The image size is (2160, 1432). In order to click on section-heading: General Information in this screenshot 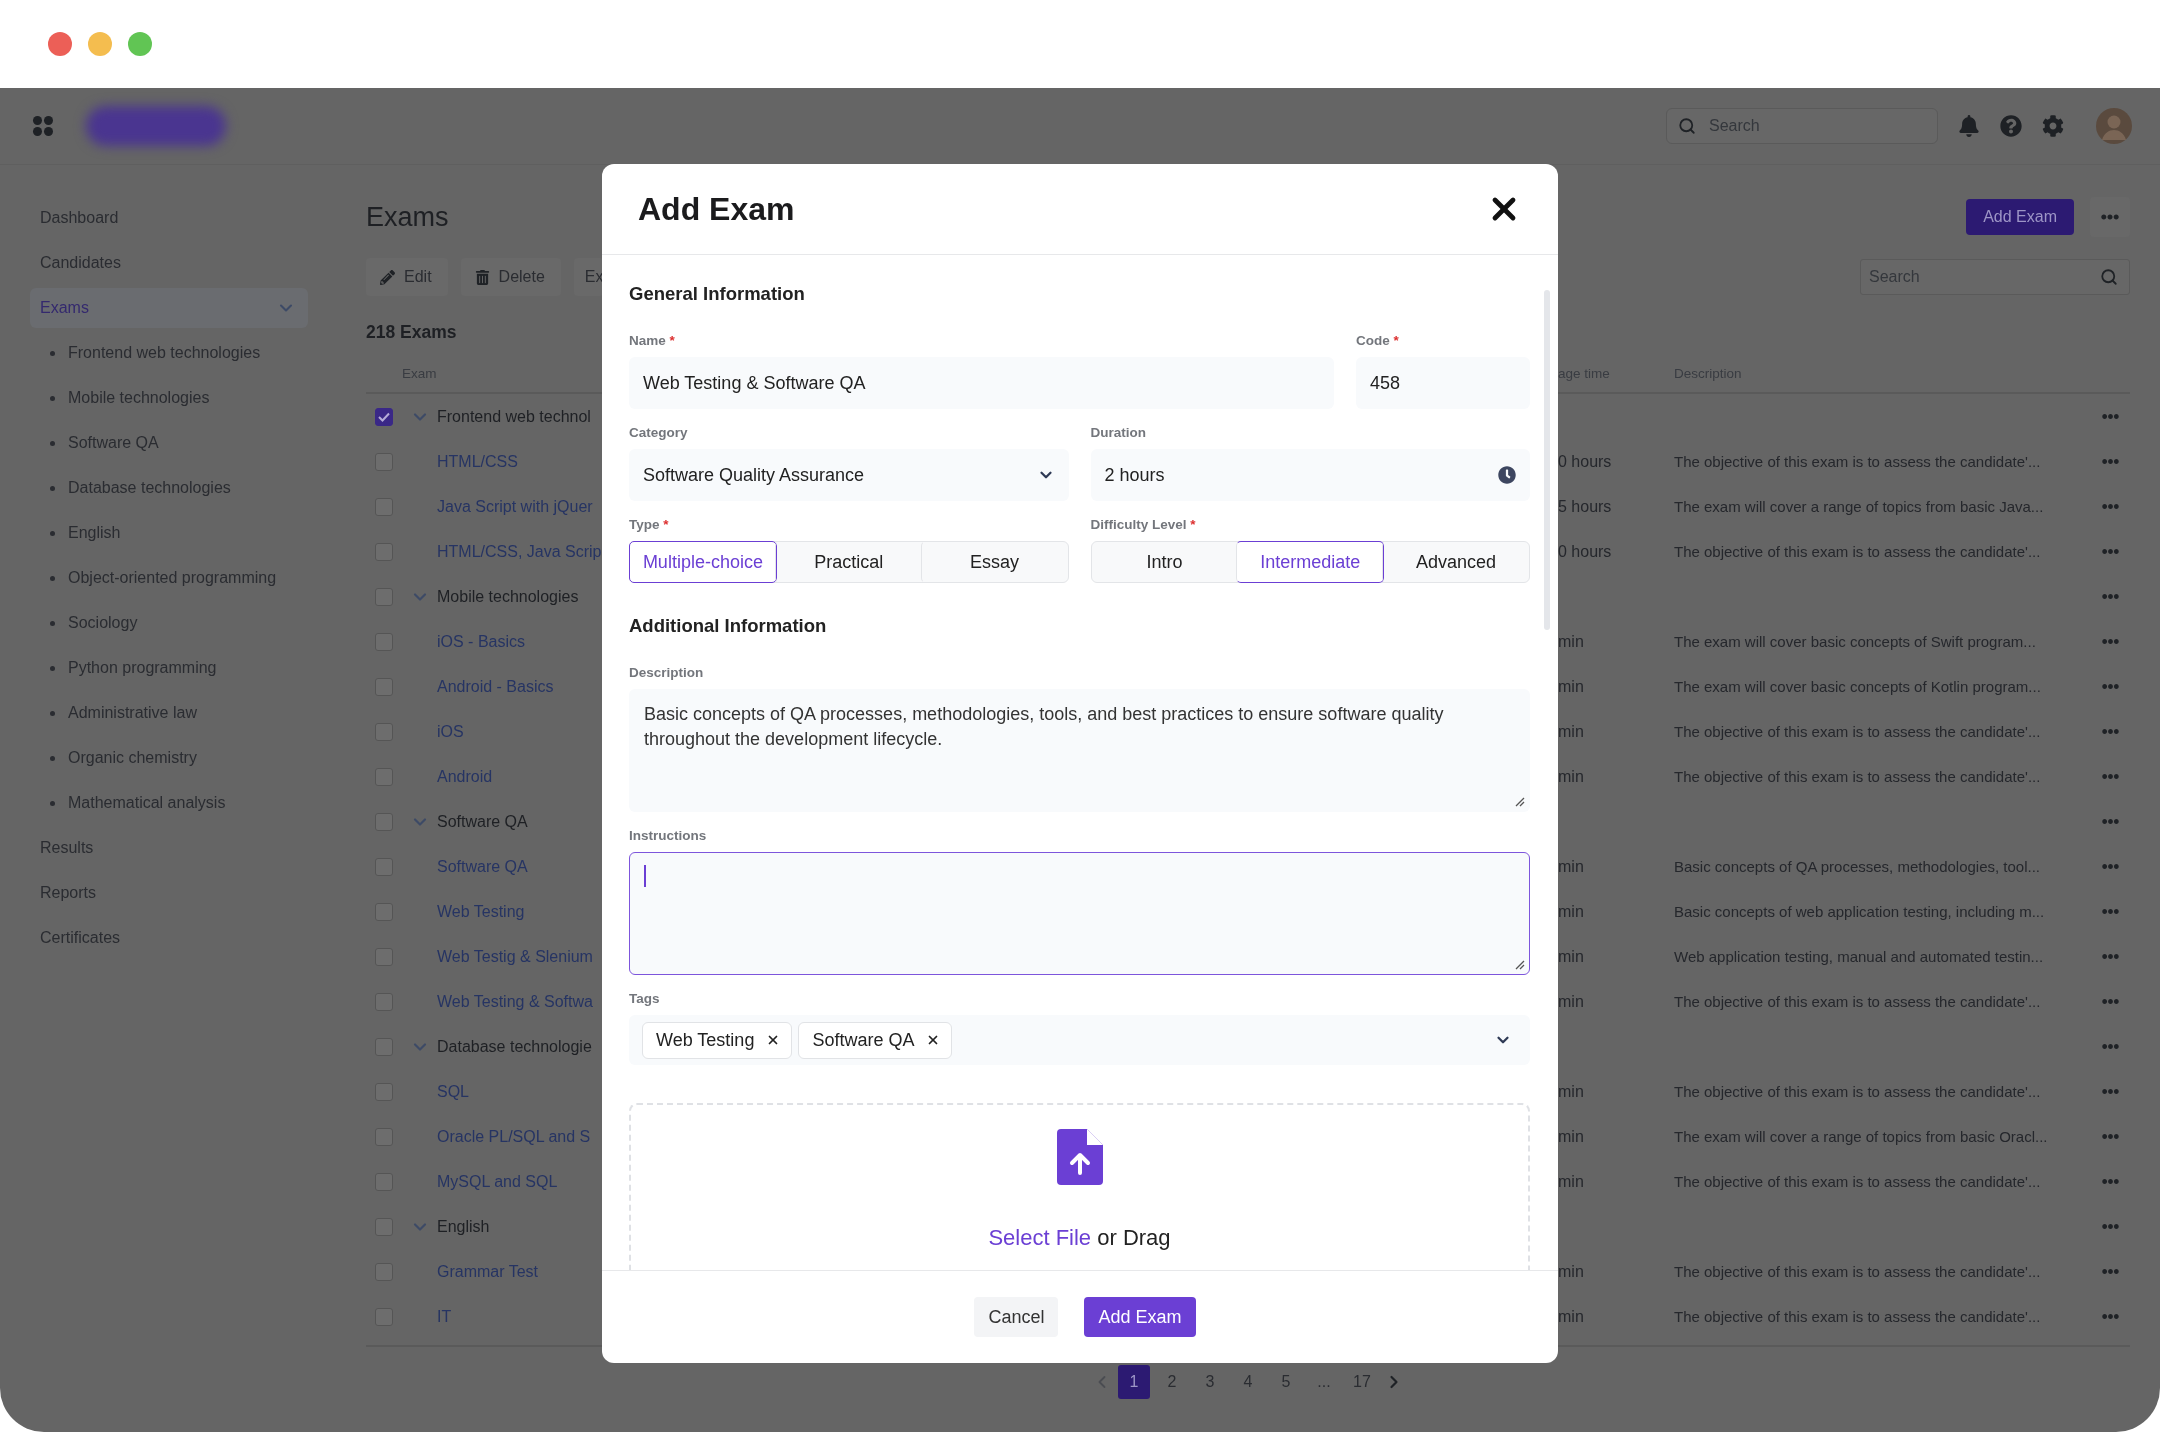, I will do `click(717, 294)`.